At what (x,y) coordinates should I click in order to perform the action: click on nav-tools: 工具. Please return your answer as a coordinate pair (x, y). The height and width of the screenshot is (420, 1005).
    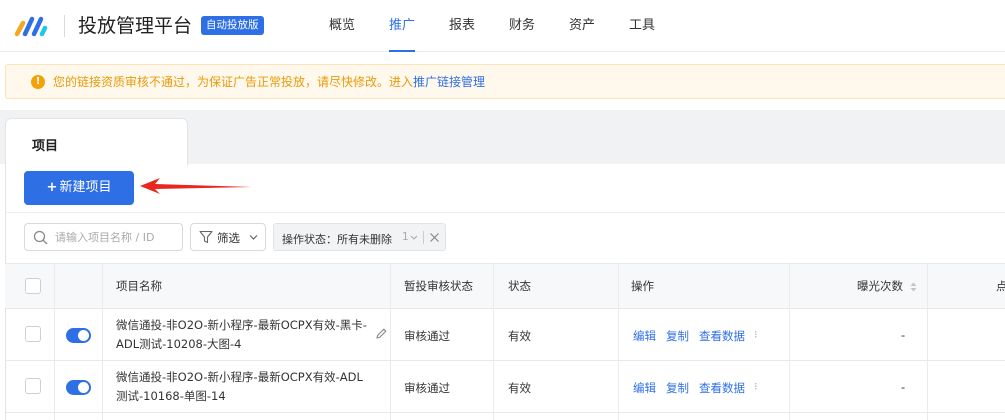
    Looking at the image, I should click on (642, 26).